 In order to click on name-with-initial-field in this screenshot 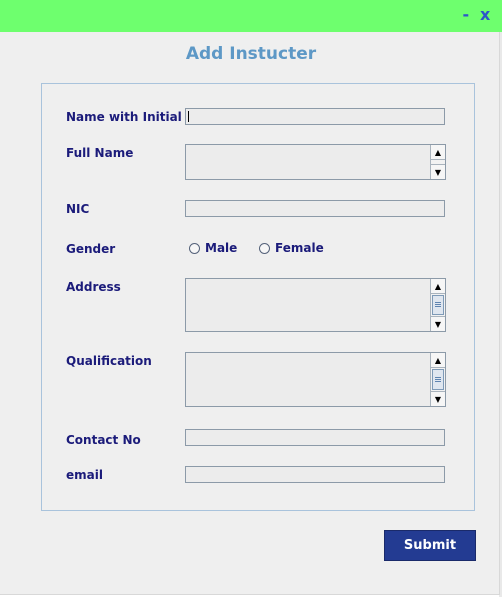, I will do `click(315, 116)`.